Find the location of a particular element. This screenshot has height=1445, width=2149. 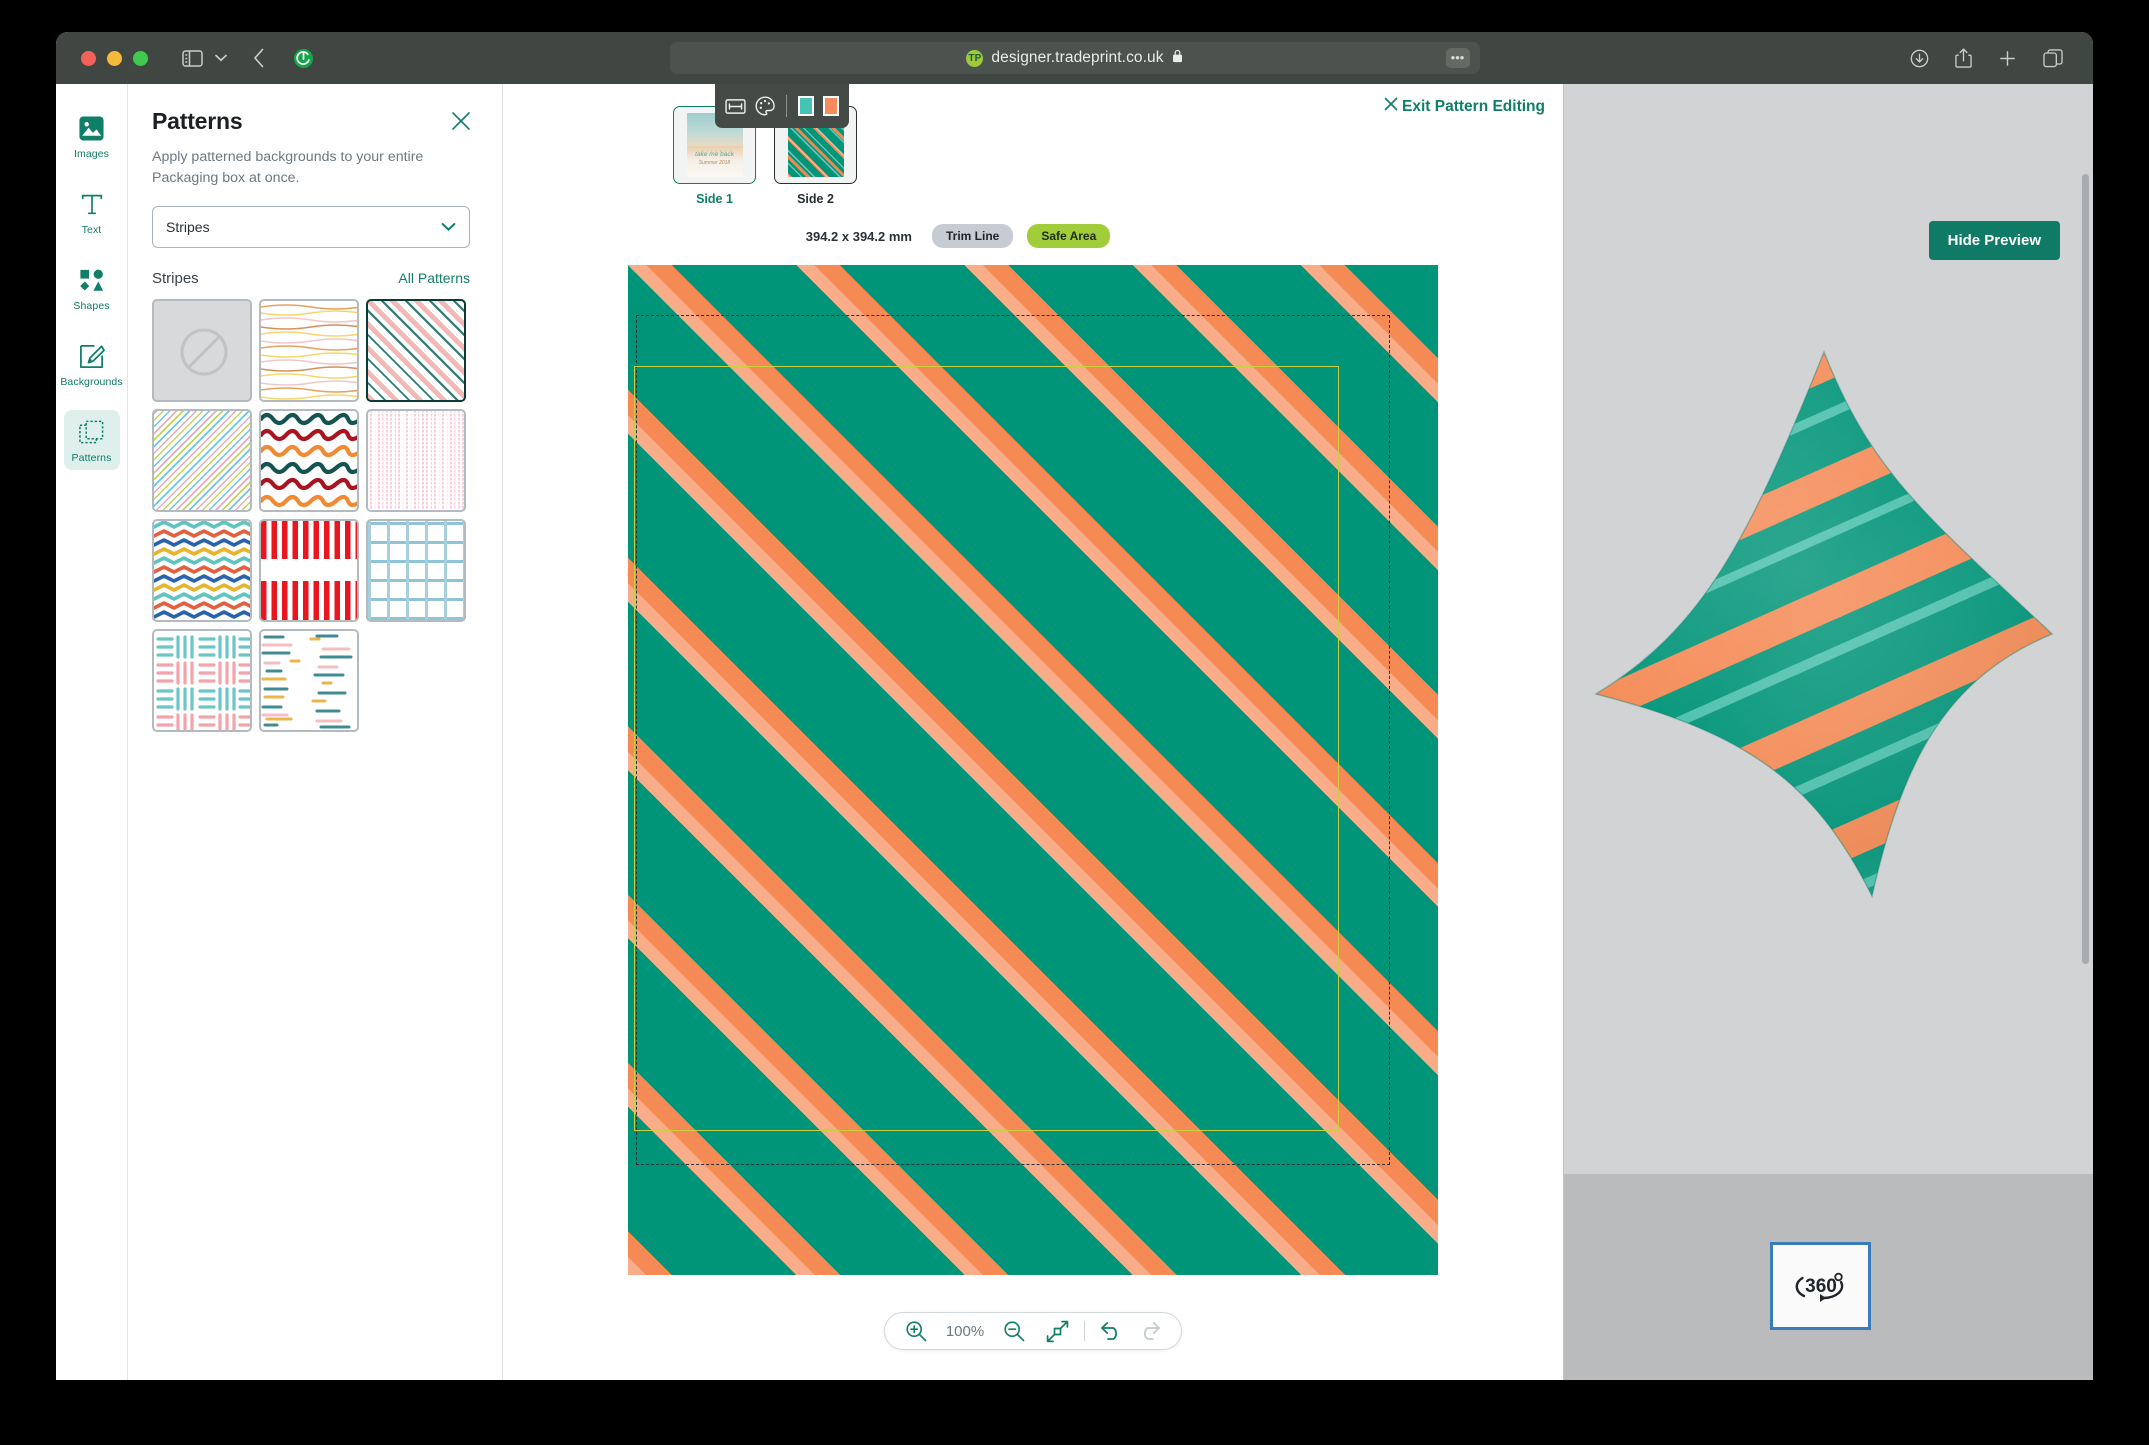

sidebar-item-shapes: Shapes is located at coordinates (92, 288).